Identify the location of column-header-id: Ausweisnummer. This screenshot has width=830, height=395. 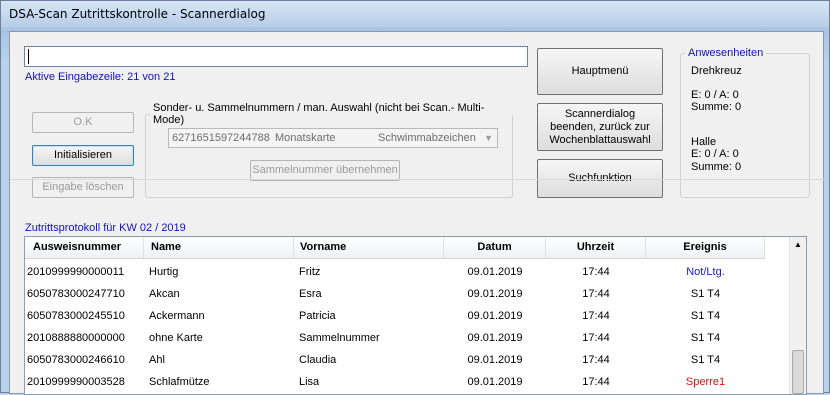
(84, 247).